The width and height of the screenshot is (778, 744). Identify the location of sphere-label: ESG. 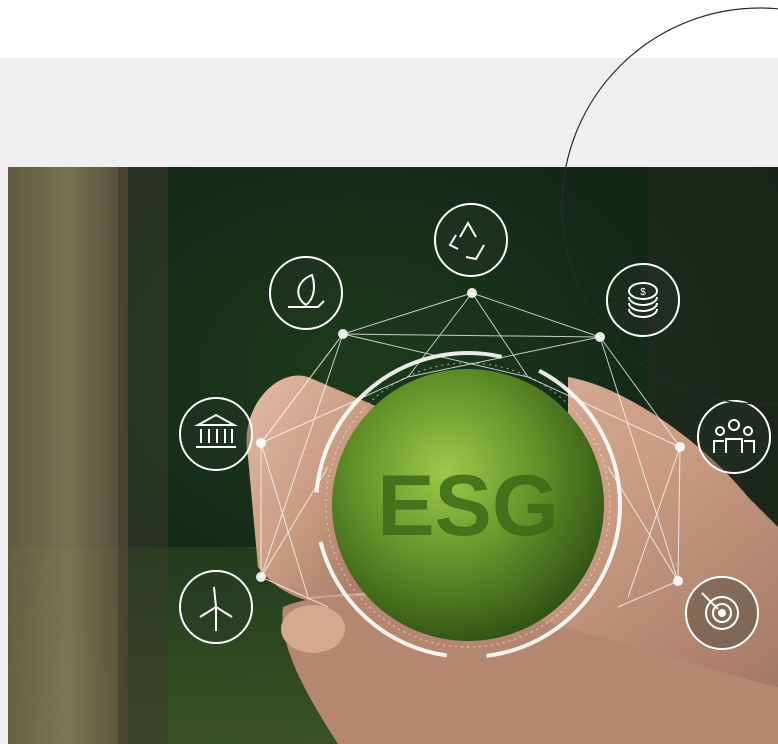
(468, 506).